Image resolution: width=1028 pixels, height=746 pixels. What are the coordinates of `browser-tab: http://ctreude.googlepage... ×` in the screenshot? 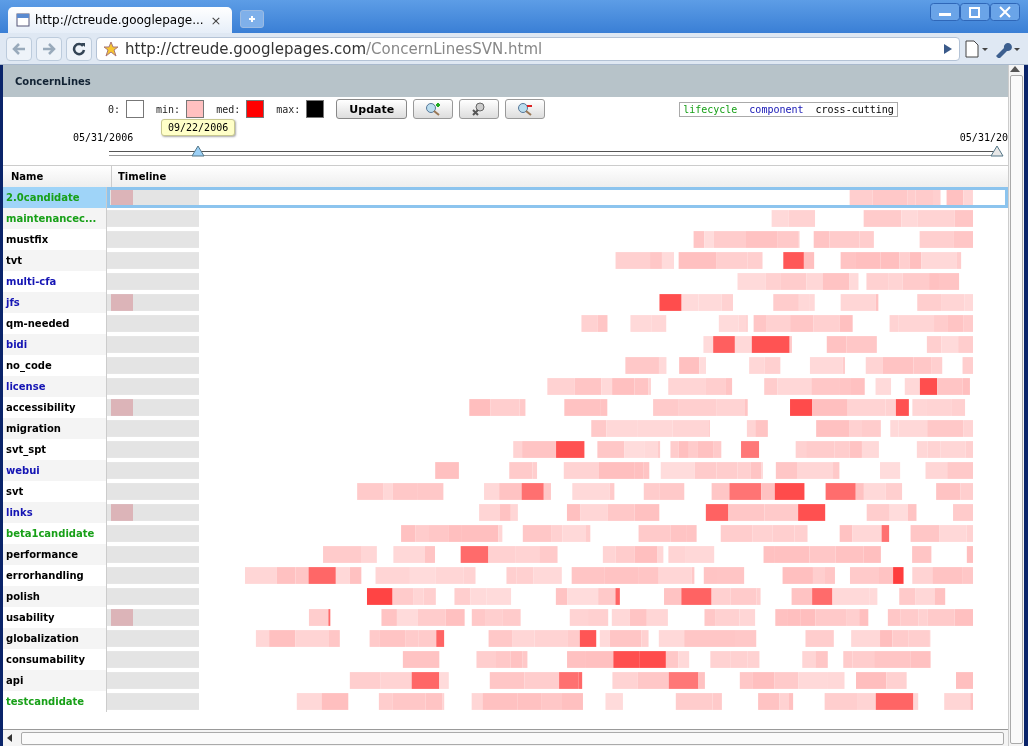 It's located at (120, 20).